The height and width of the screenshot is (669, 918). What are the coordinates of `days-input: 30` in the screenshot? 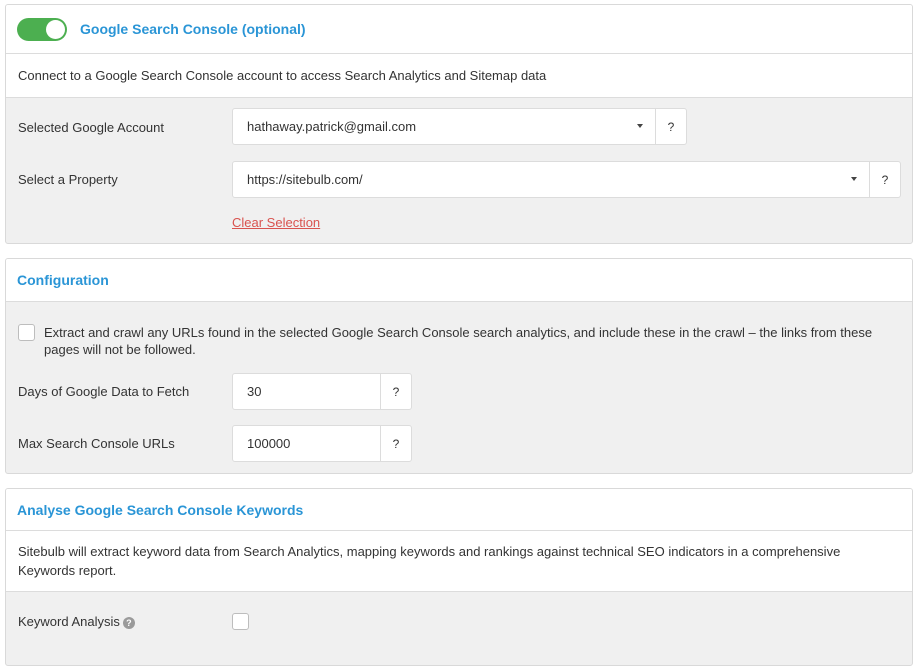 It's located at (307, 391).